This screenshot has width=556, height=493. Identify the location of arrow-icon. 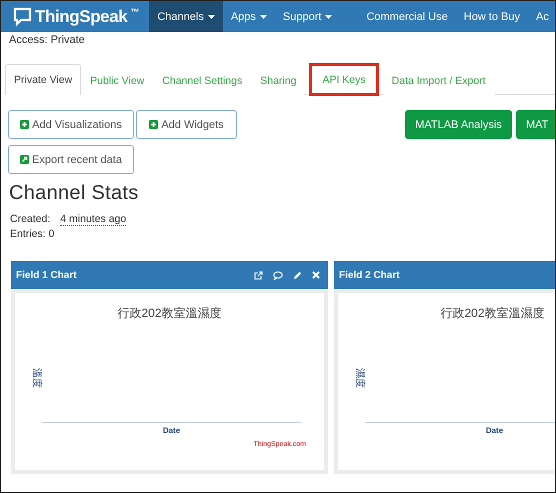
(25, 159).